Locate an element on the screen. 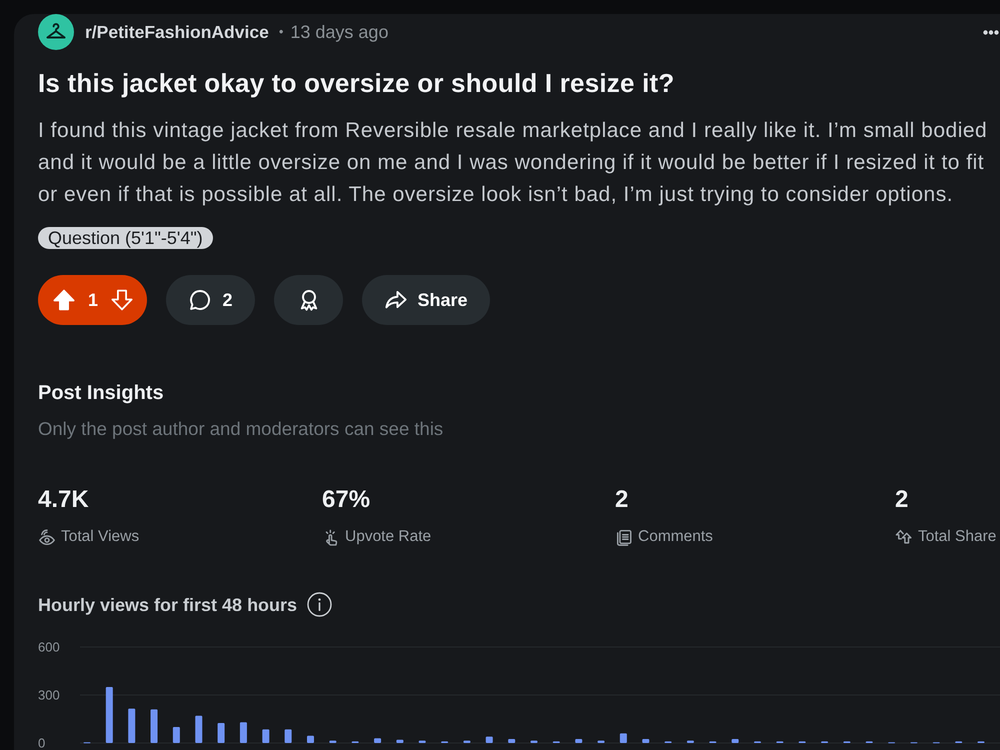  stat-label: Total Views is located at coordinates (100, 537).